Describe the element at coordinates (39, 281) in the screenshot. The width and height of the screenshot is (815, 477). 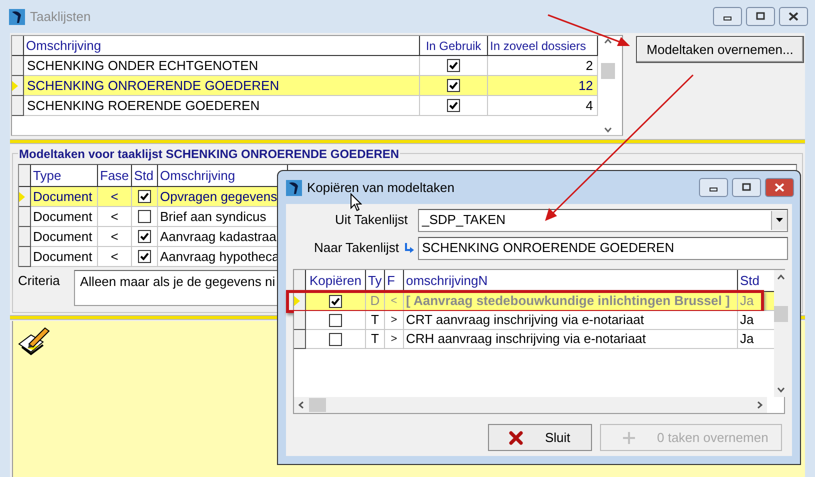
I see `criteria-label: Criteria` at that location.